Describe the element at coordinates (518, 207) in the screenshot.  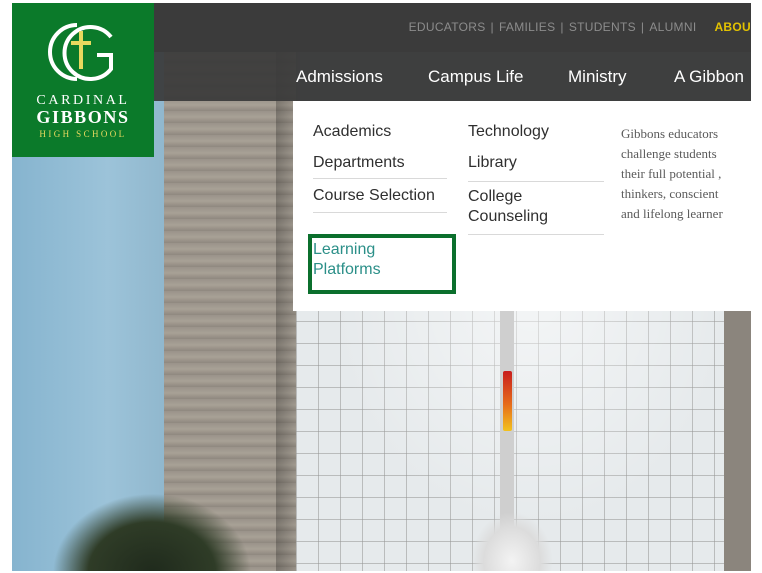
I see `menu-link-college-counseling: College Counseling` at that location.